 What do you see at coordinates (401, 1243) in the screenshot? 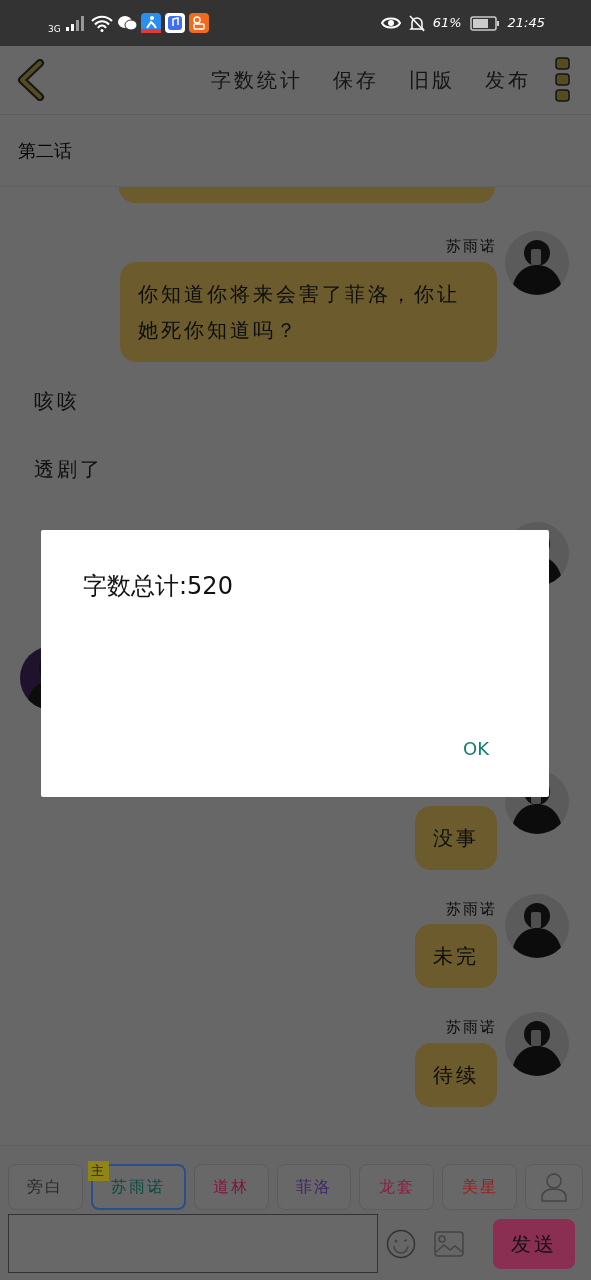
I see `emoji-icon` at bounding box center [401, 1243].